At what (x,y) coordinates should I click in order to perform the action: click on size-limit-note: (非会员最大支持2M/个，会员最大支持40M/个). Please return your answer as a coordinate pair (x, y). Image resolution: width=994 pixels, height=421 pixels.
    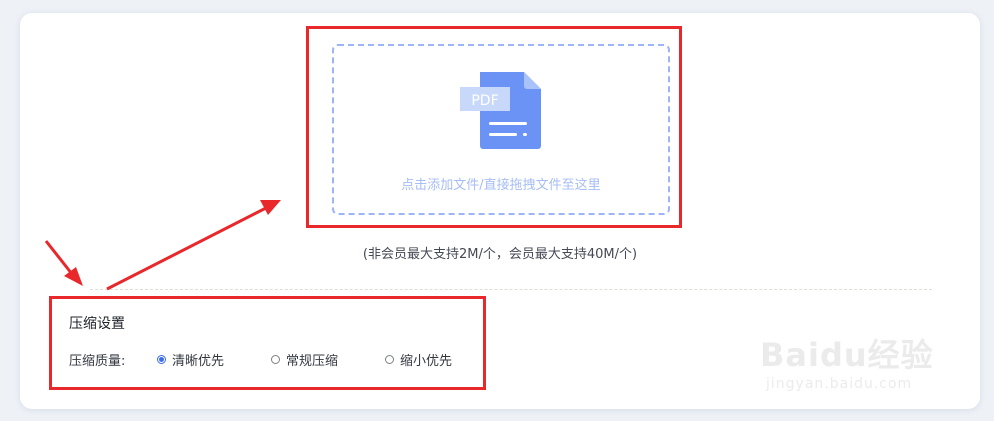
    Looking at the image, I should click on (500, 254).